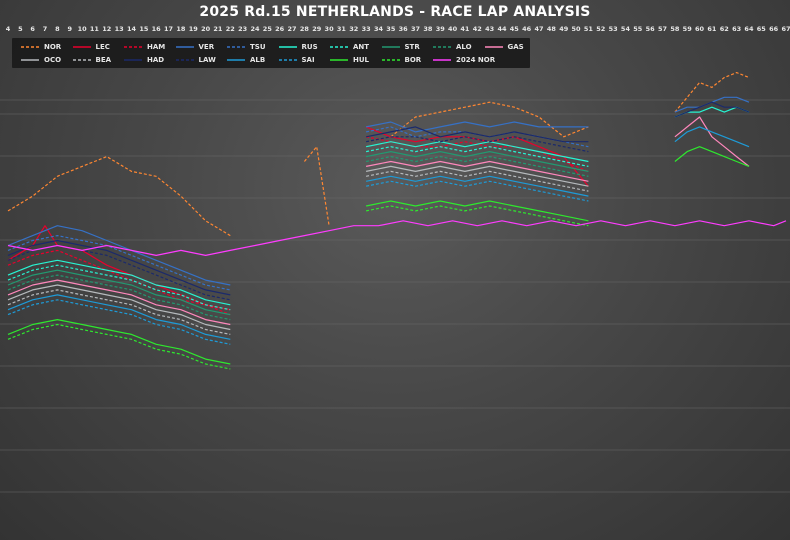 Image resolution: width=790 pixels, height=540 pixels. I want to click on x-tick-label: 25, so click(268, 29).